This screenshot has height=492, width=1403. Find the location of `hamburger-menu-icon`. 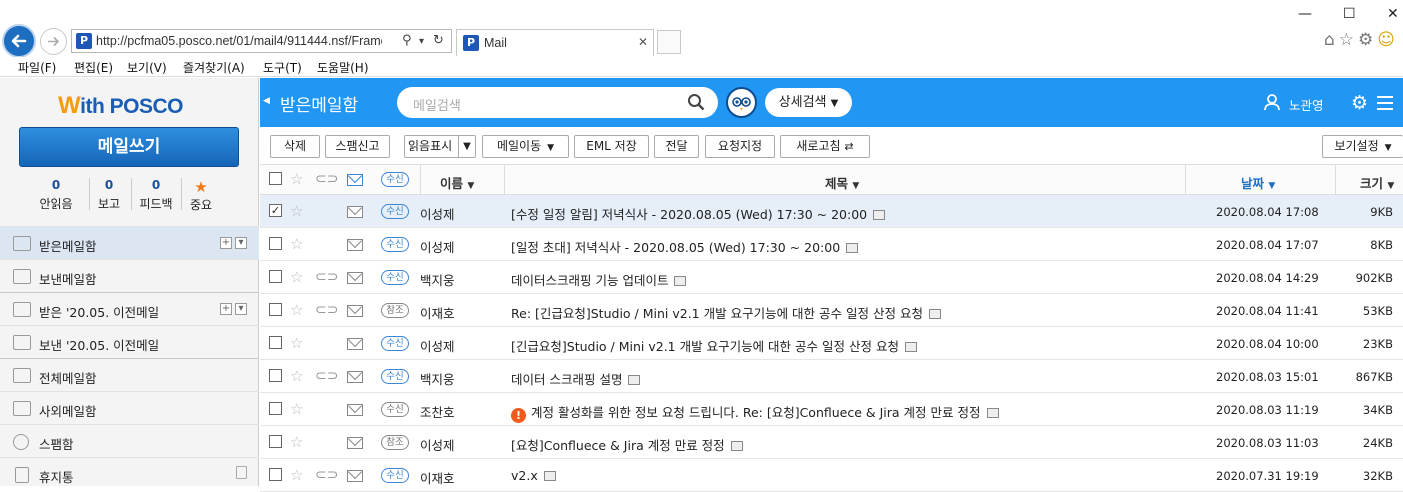

hamburger-menu-icon is located at coordinates (1385, 103).